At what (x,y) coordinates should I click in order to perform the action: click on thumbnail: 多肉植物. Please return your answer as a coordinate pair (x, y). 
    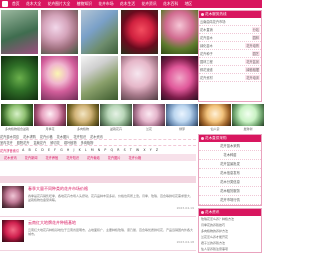
    Looking at the image, I should click on (83, 117).